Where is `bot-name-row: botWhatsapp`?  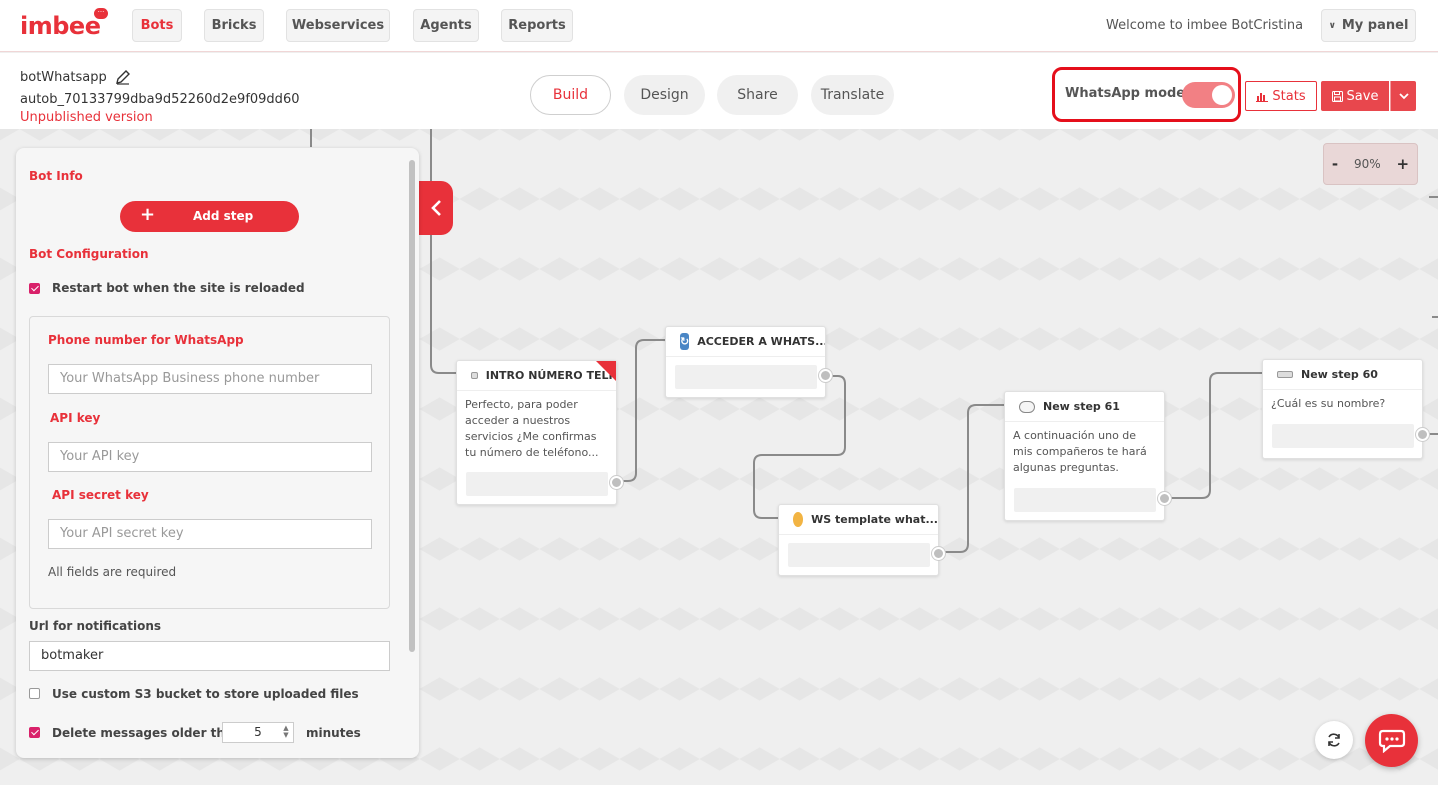
bot-name-row: botWhatsapp is located at coordinates (75, 77).